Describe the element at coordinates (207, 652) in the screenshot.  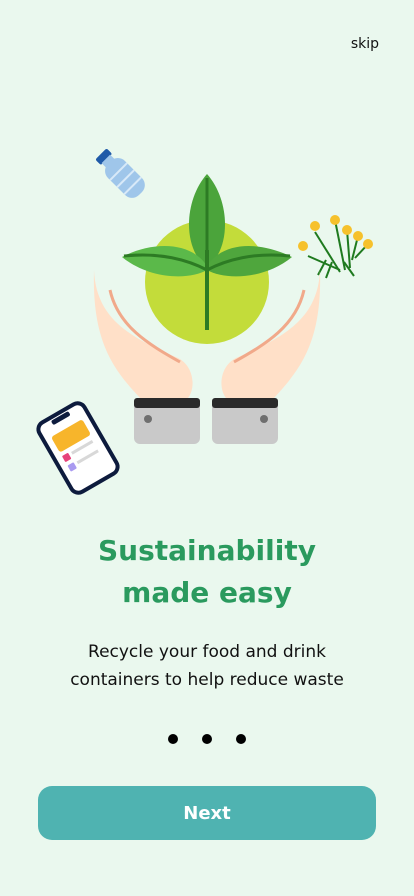
I see `subtitle-line-1: Recycle your food and drink` at that location.